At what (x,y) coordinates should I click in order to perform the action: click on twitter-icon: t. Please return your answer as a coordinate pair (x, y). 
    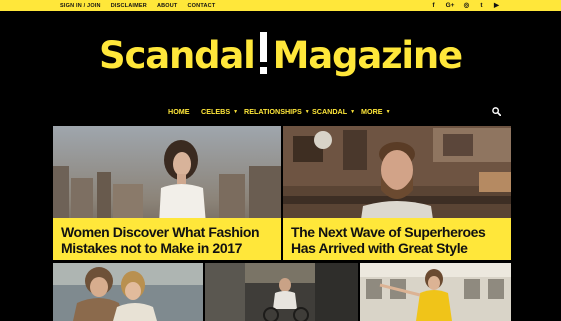
    Looking at the image, I should click on (481, 5).